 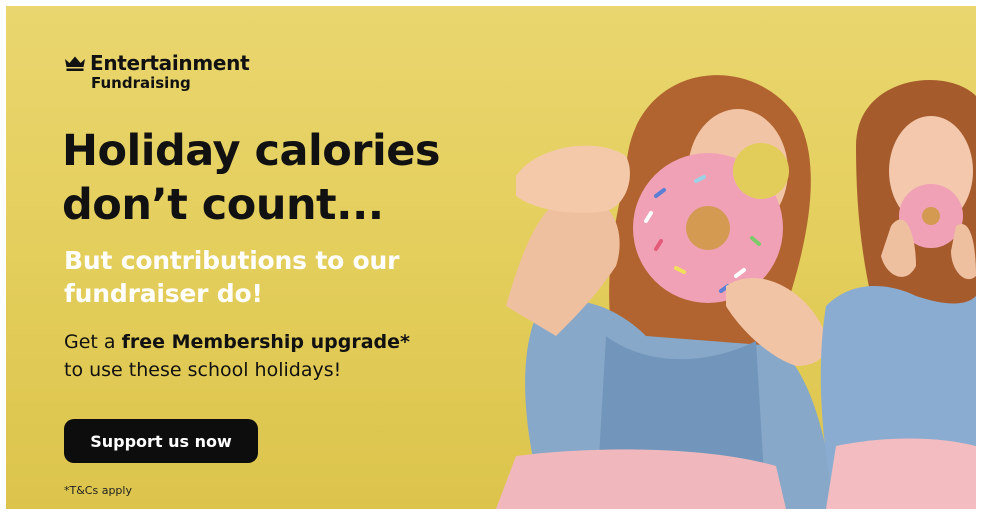 I want to click on body-emphasis: free Membership upgrade*, so click(x=265, y=342).